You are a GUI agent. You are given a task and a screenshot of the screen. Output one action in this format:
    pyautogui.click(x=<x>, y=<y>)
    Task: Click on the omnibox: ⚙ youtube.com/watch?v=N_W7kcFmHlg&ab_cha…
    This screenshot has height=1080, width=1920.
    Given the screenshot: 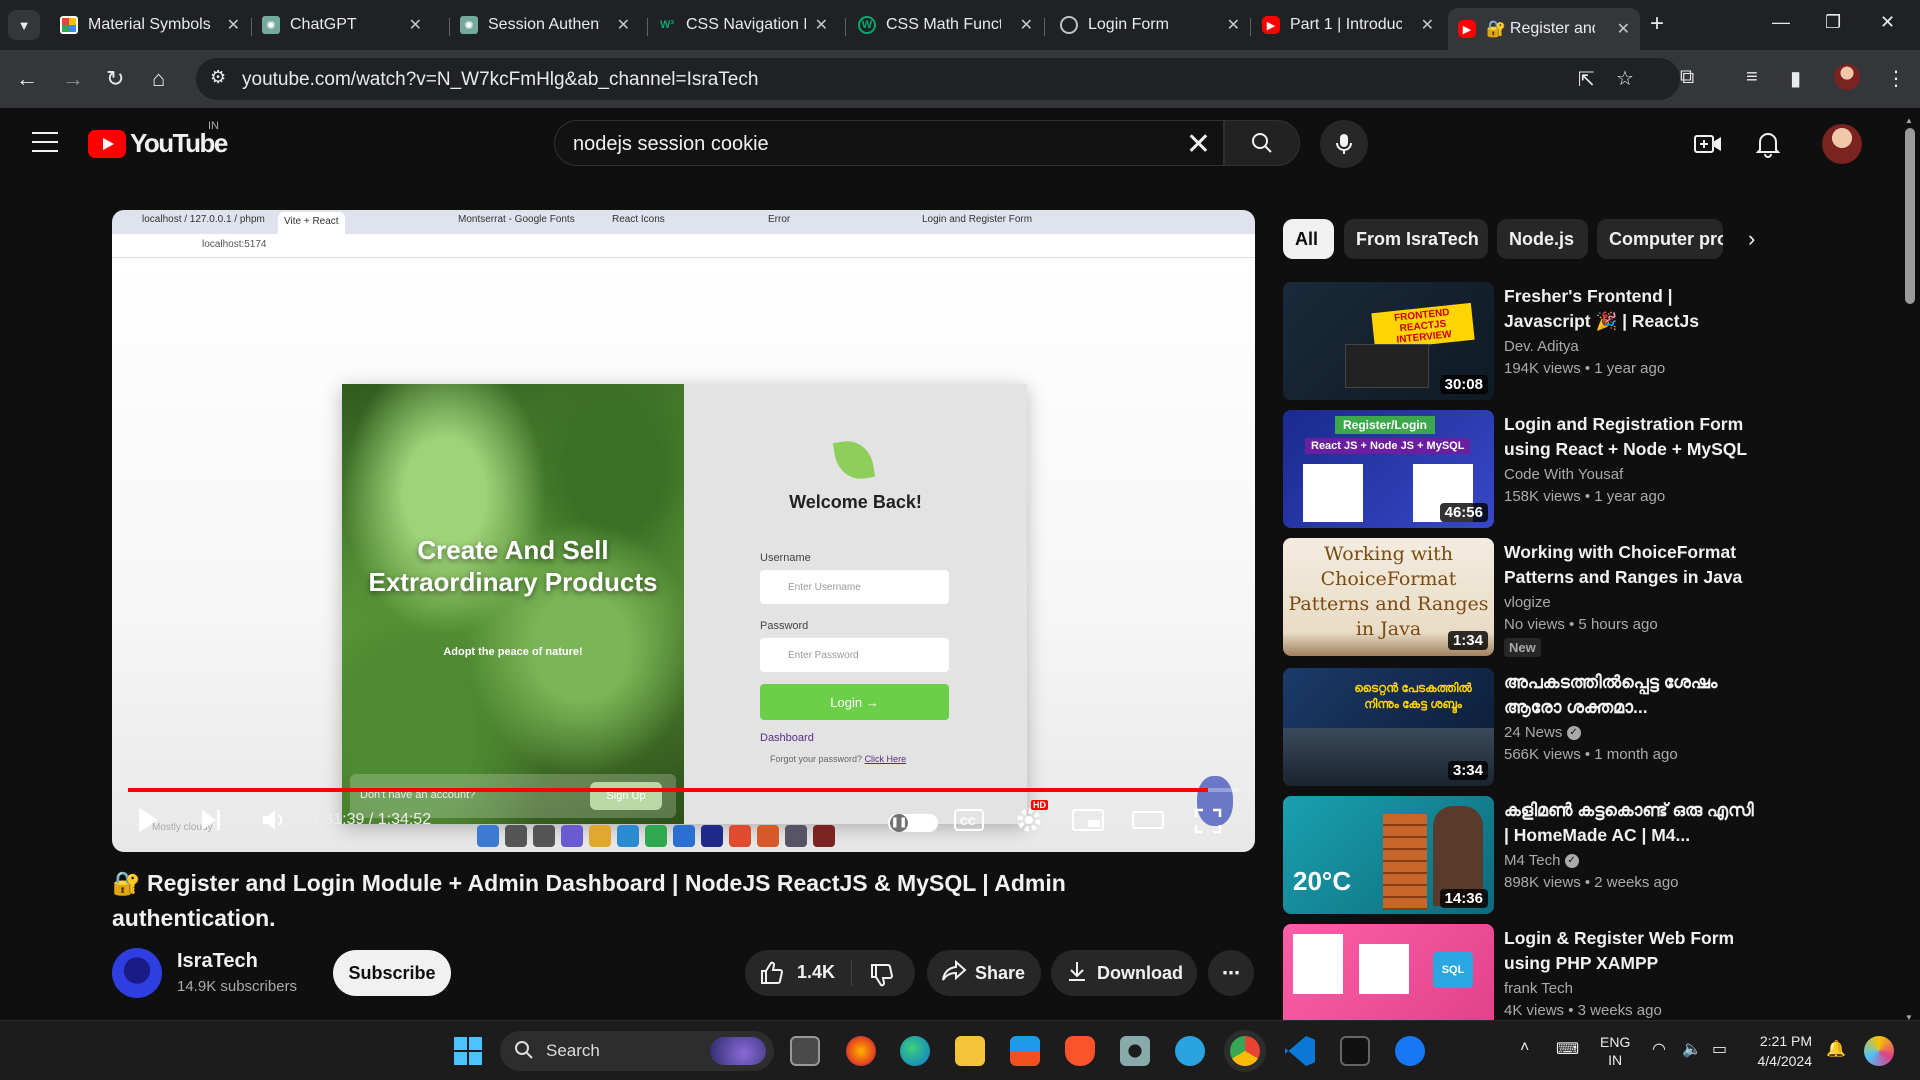 What is the action you would take?
    pyautogui.click(x=938, y=79)
    